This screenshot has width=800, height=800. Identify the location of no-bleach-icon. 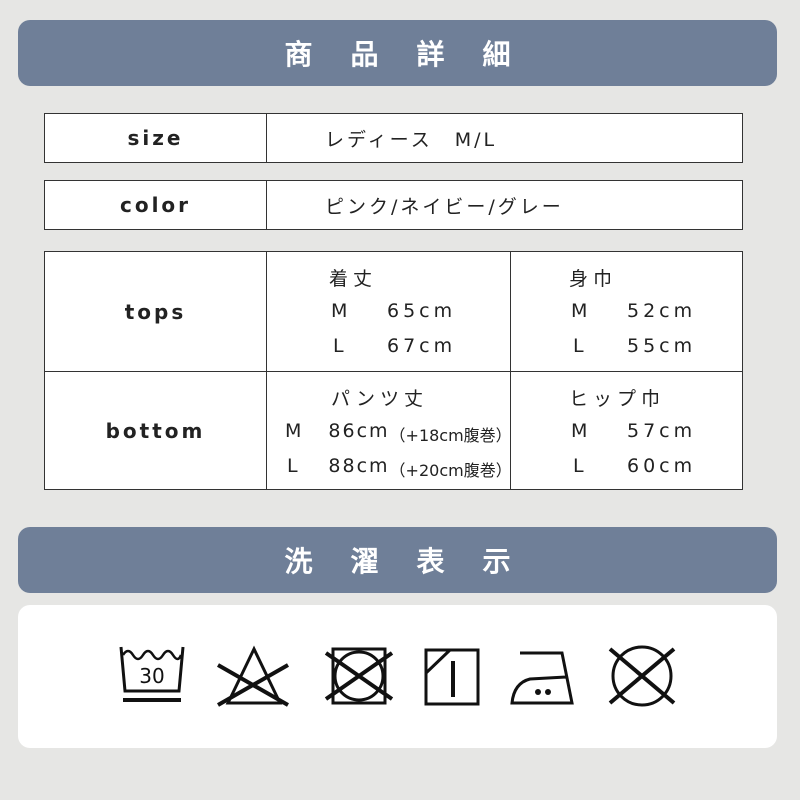
(253, 676).